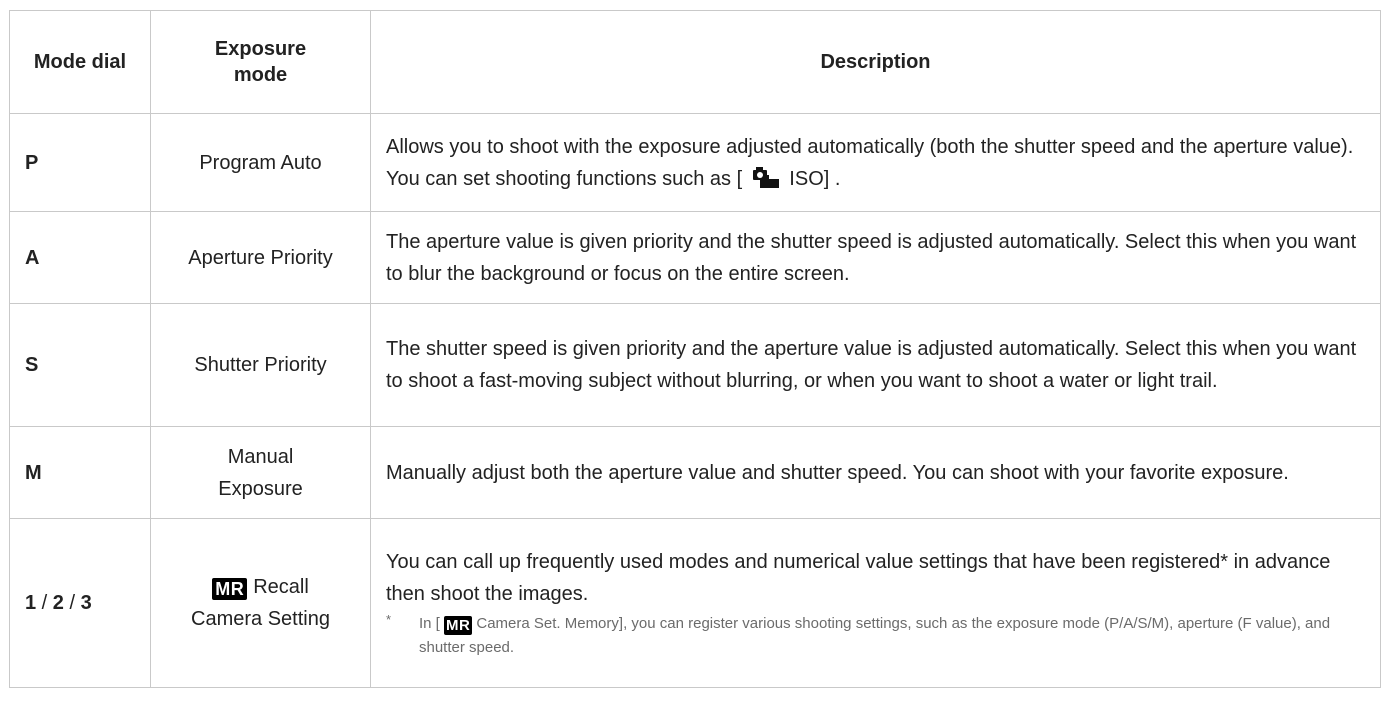  I want to click on header-exposure-mode: Exposure mode, so click(260, 62).